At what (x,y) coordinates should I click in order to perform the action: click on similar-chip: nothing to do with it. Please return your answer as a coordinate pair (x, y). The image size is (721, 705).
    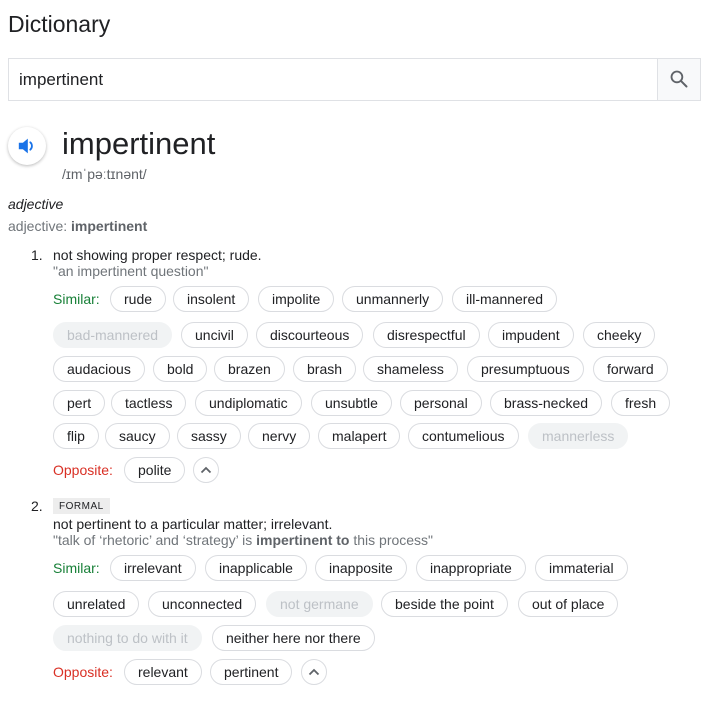
    Looking at the image, I should click on (127, 638).